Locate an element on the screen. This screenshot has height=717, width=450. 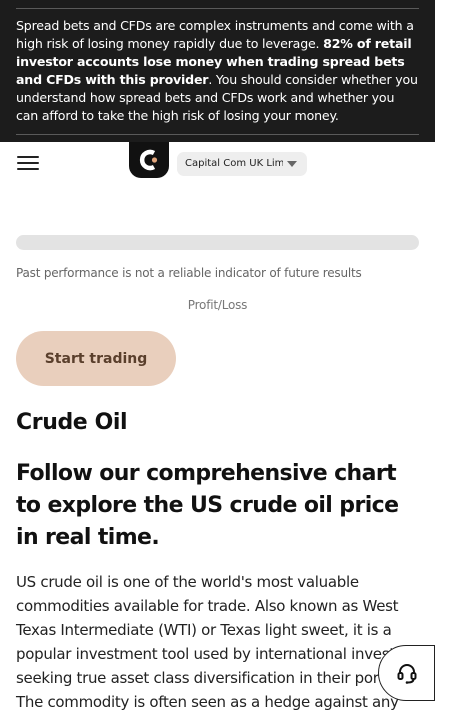
capital-com-logo is located at coordinates (149, 160).